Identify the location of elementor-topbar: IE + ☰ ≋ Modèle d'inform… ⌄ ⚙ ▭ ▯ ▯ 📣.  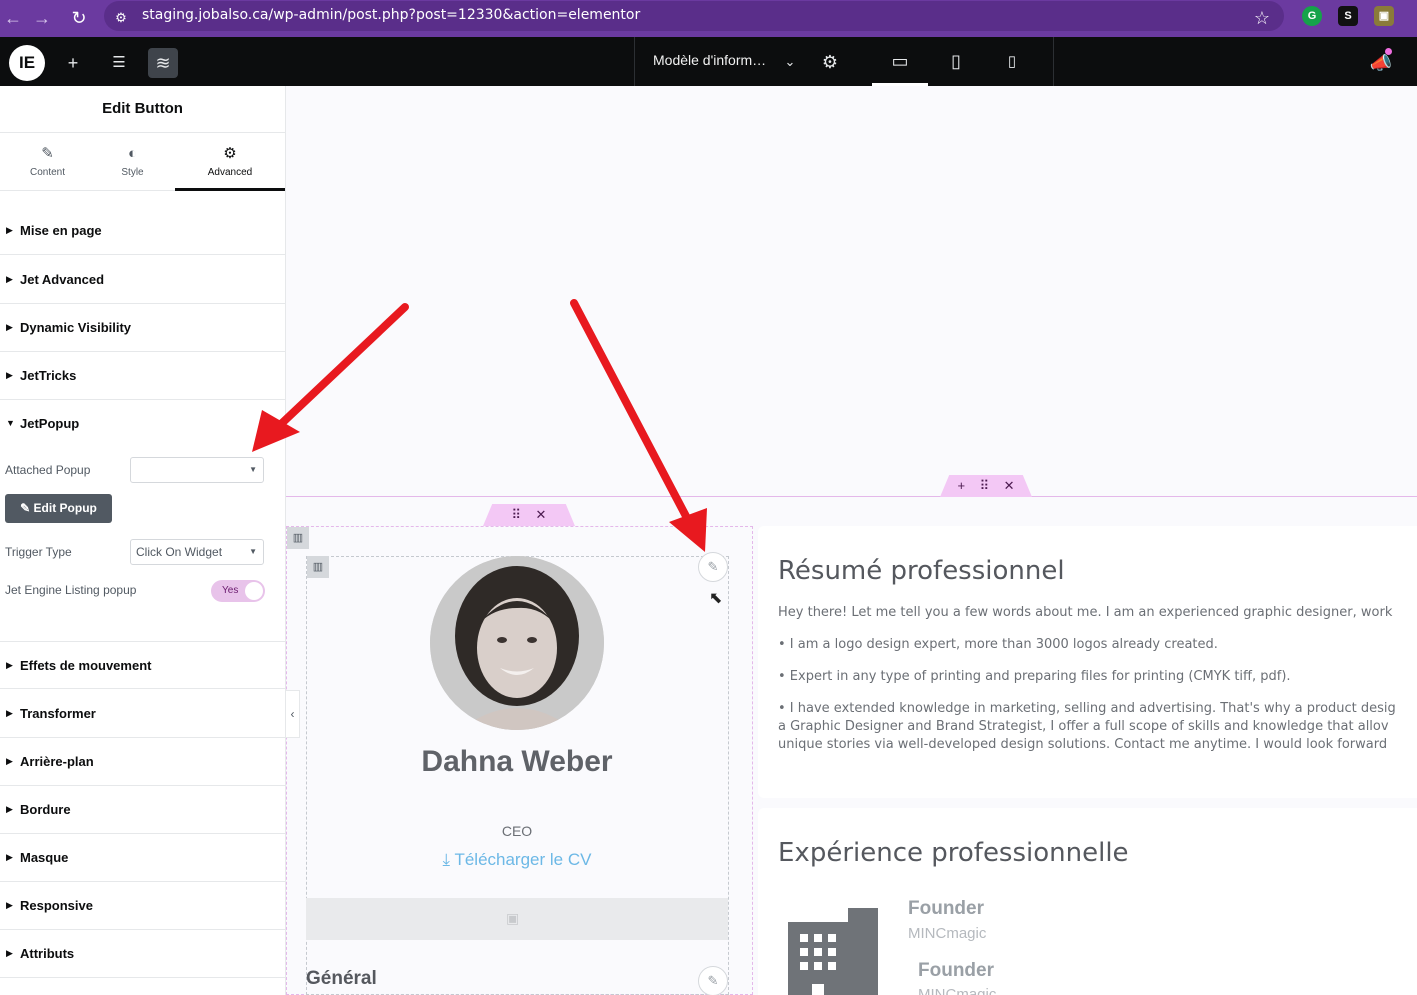
(708, 61).